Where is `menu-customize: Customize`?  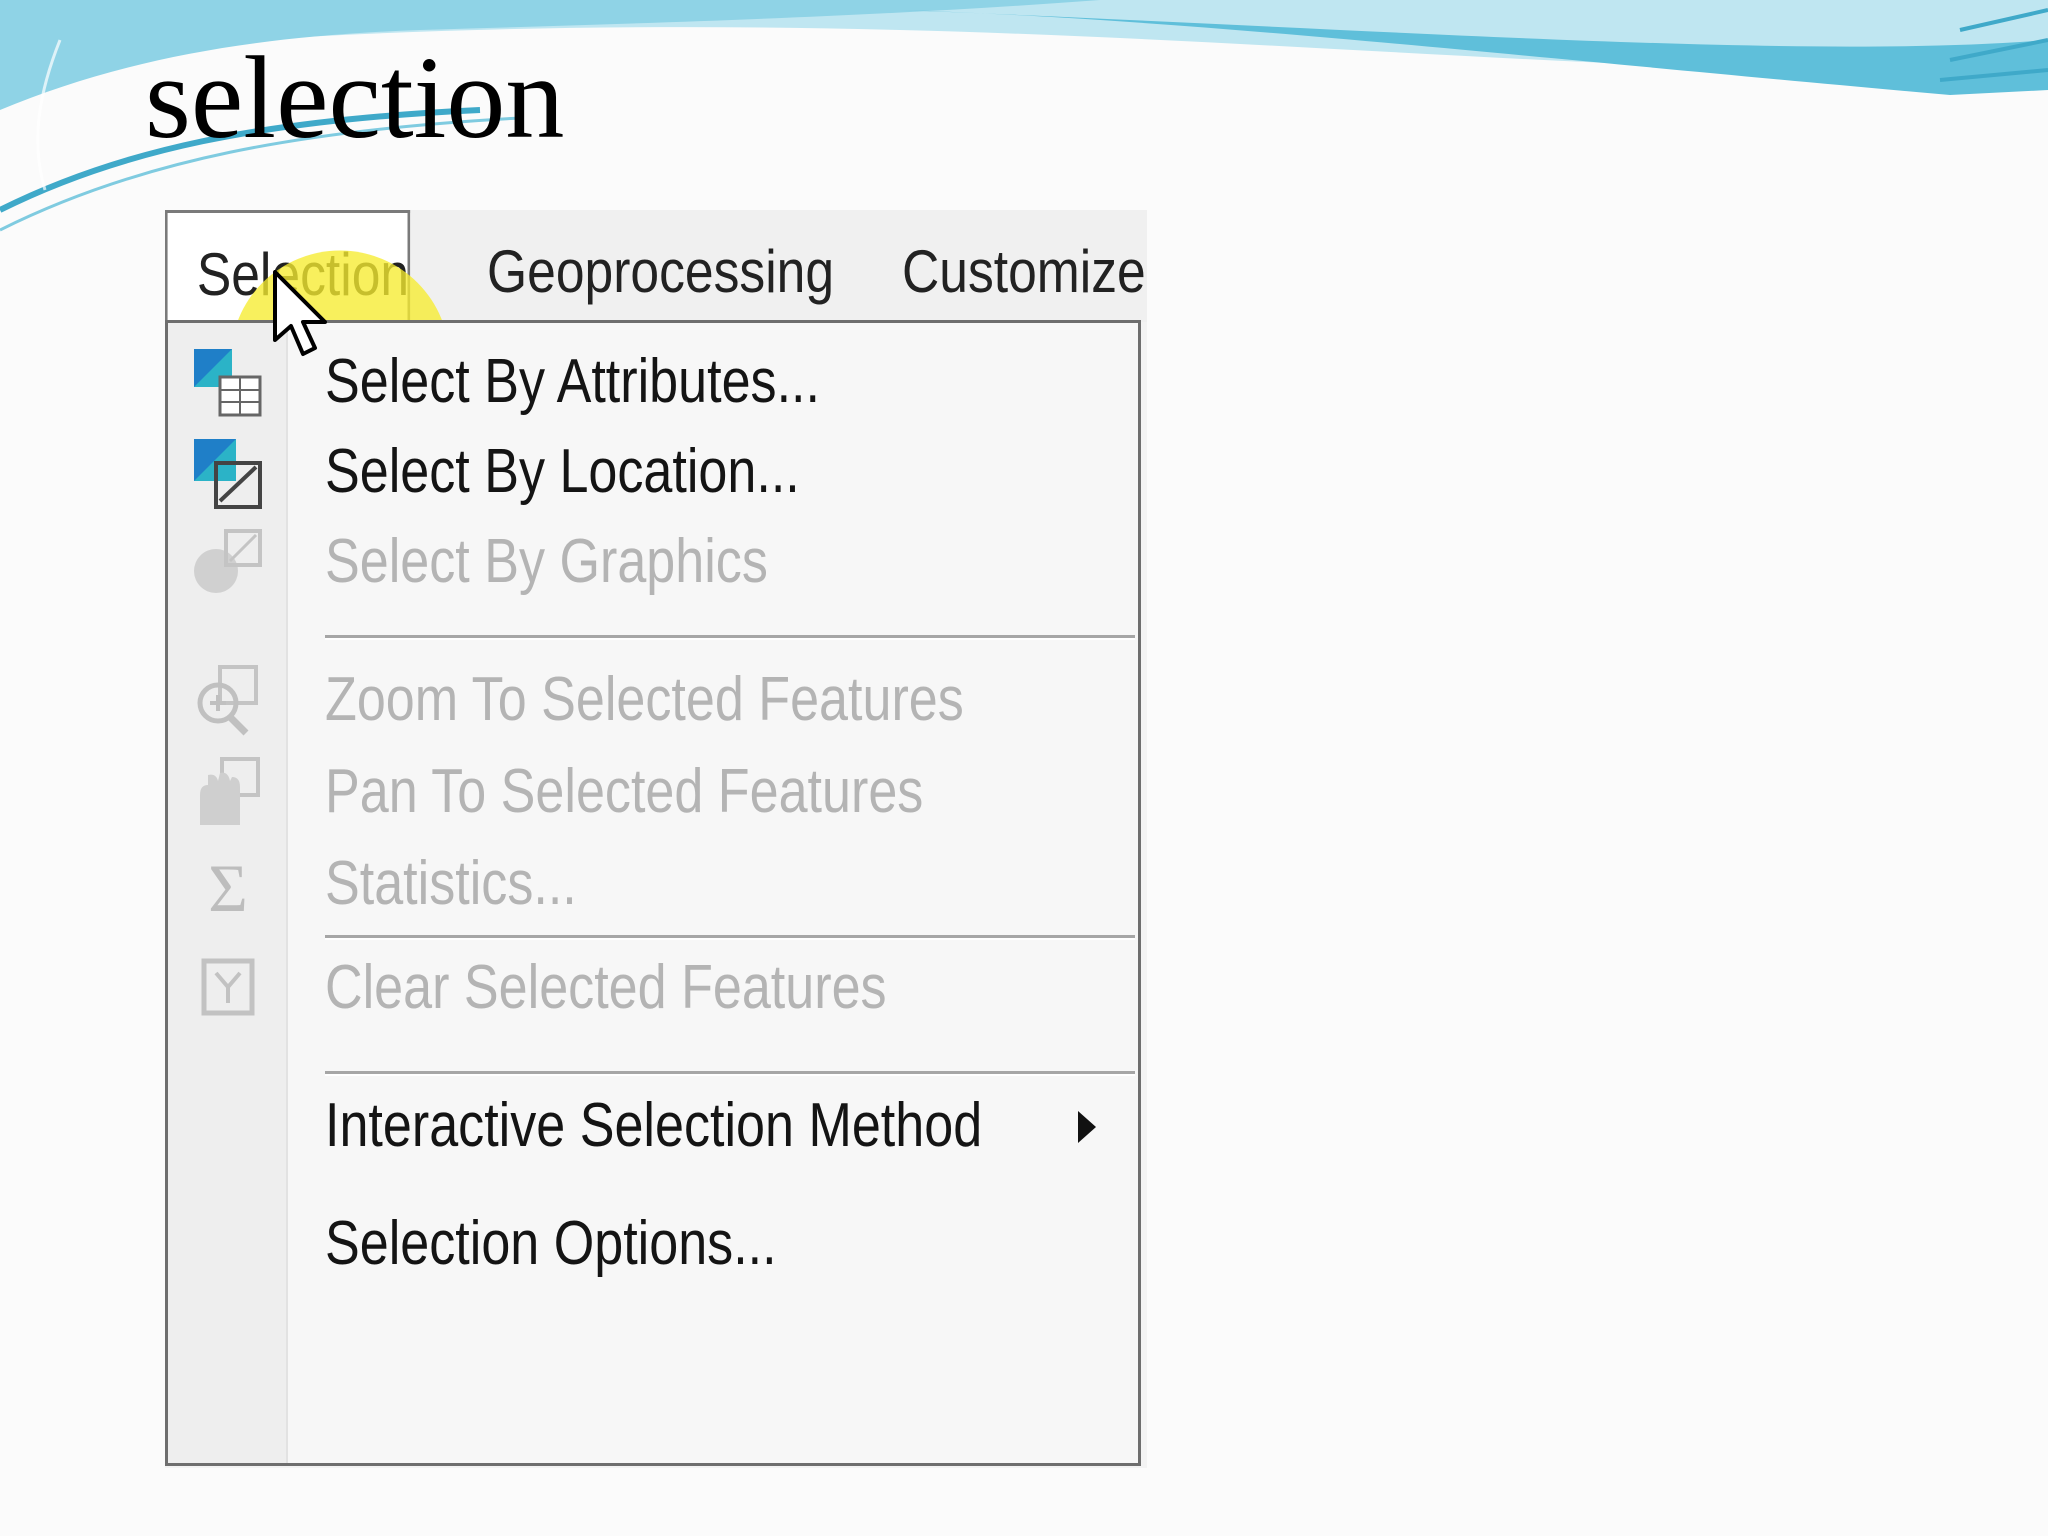 menu-customize: Customize is located at coordinates (1024, 266).